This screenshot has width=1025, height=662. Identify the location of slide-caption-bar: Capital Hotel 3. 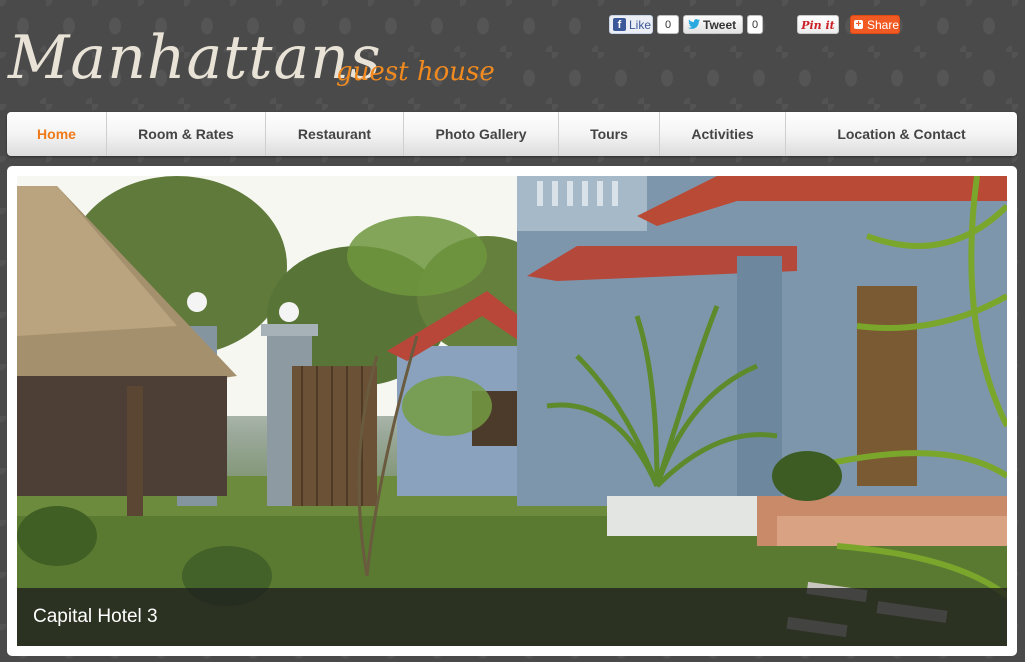
(512, 617).